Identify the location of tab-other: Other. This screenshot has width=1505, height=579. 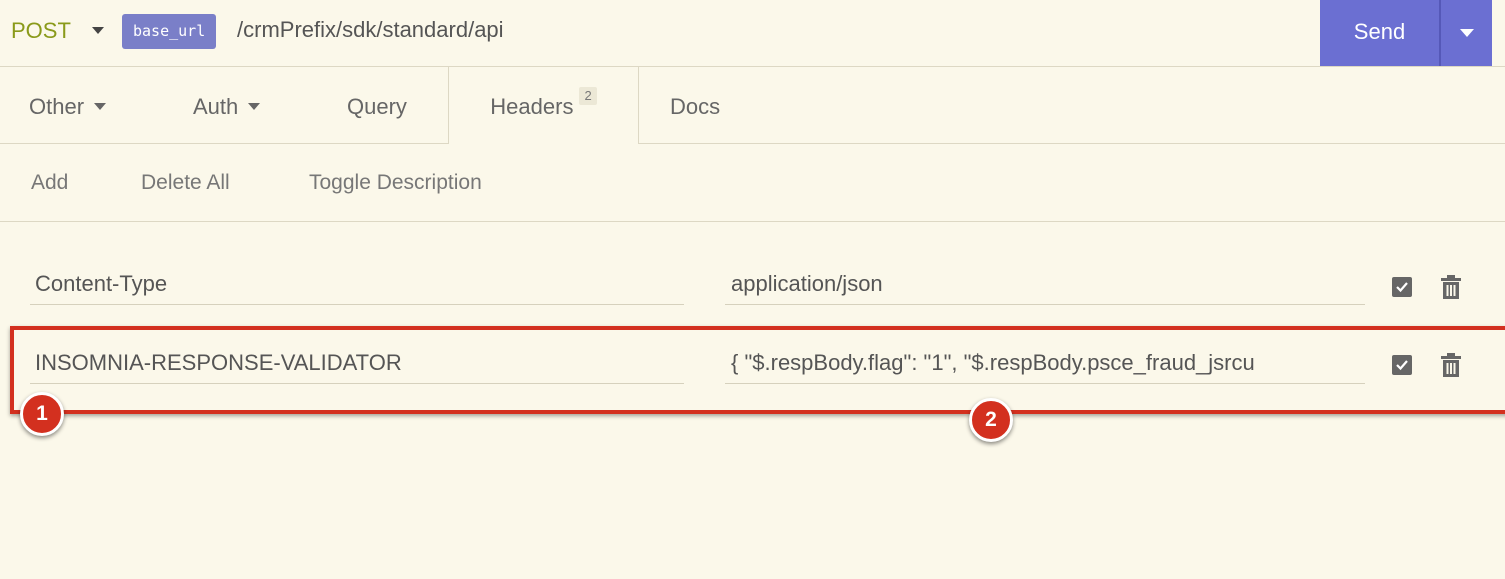
(68, 105).